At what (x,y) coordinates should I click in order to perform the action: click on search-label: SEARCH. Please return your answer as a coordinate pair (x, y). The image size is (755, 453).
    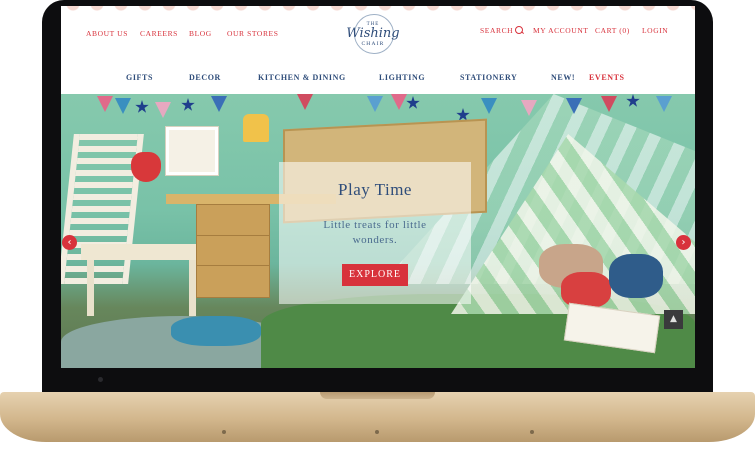
    Looking at the image, I should click on (497, 30).